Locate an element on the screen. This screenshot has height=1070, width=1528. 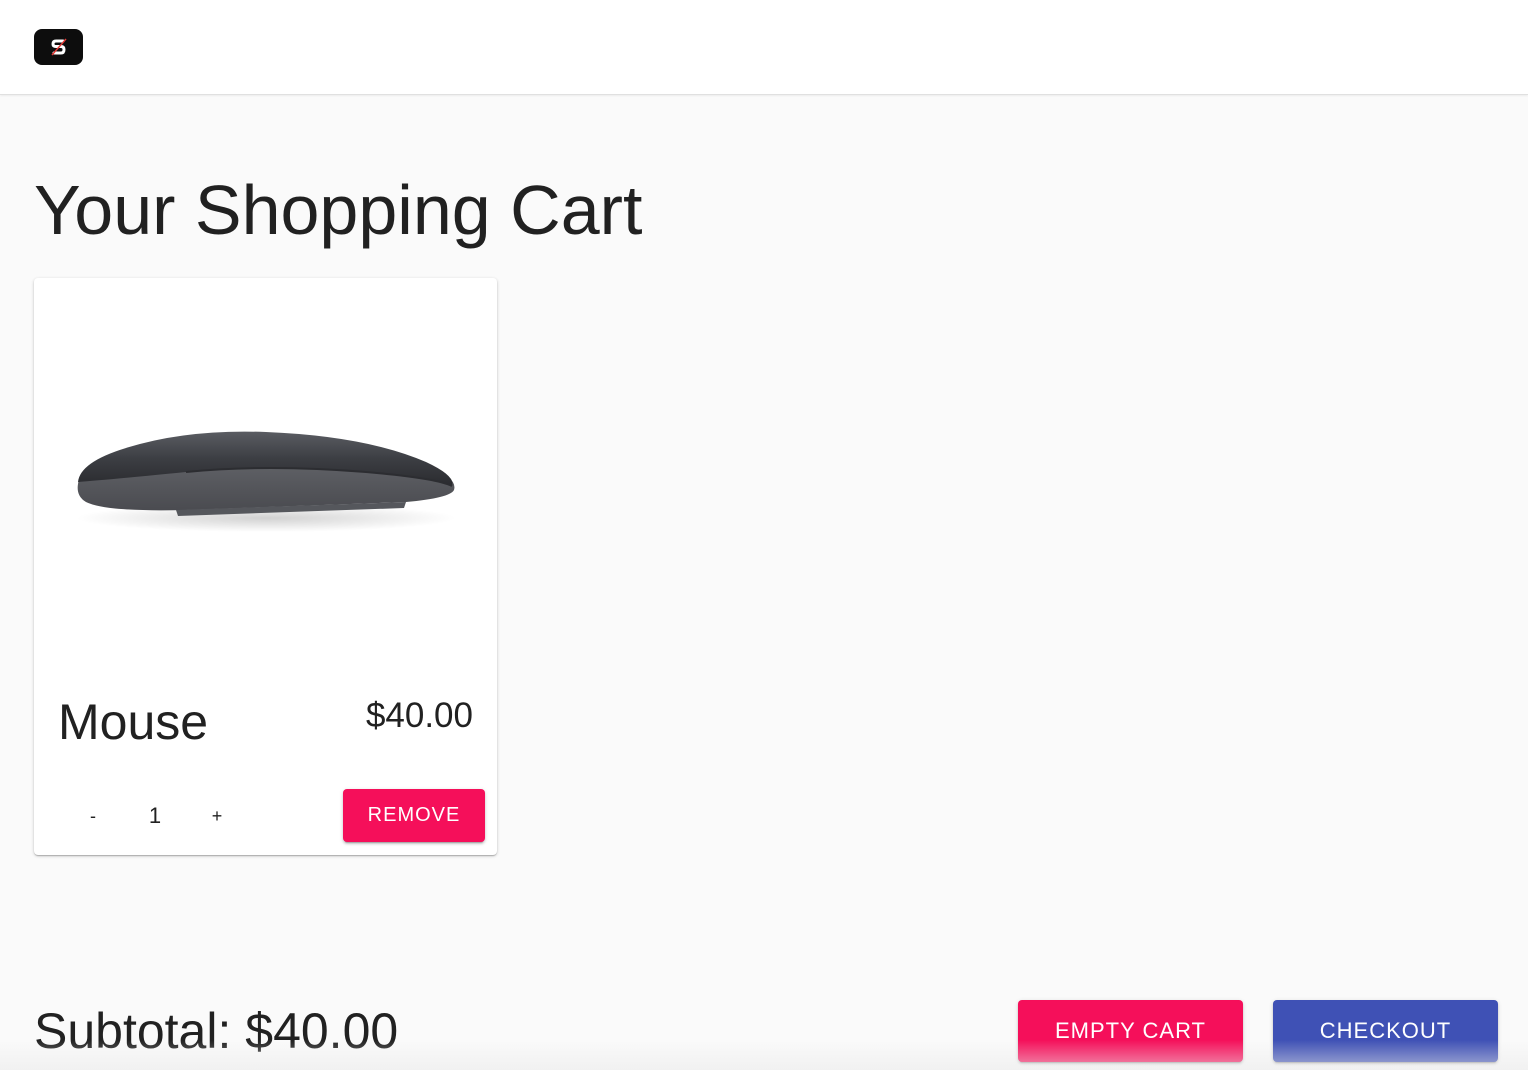
page-title: Your Shopping Cart is located at coordinates (338, 210).